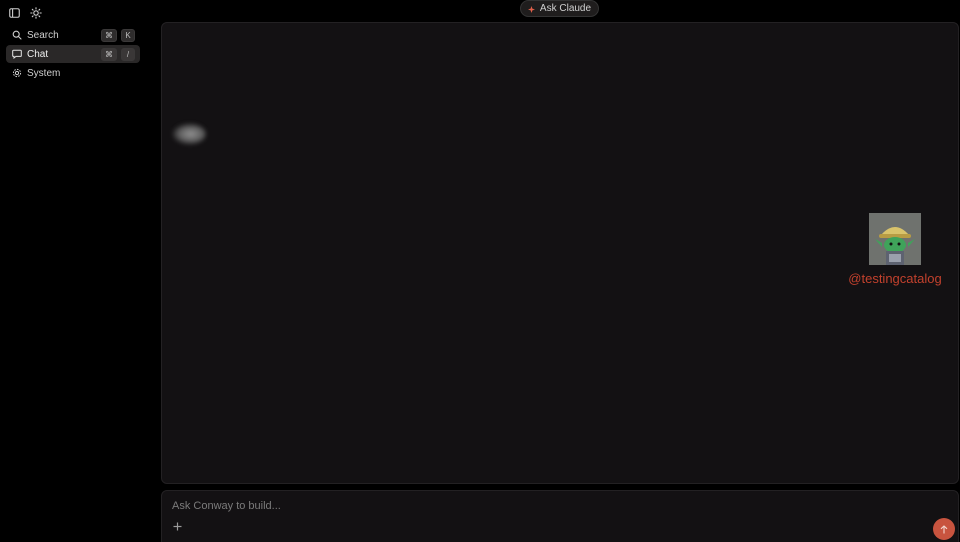 This screenshot has width=960, height=542. Describe the element at coordinates (522, 506) in the screenshot. I see `prompt-input` at that location.